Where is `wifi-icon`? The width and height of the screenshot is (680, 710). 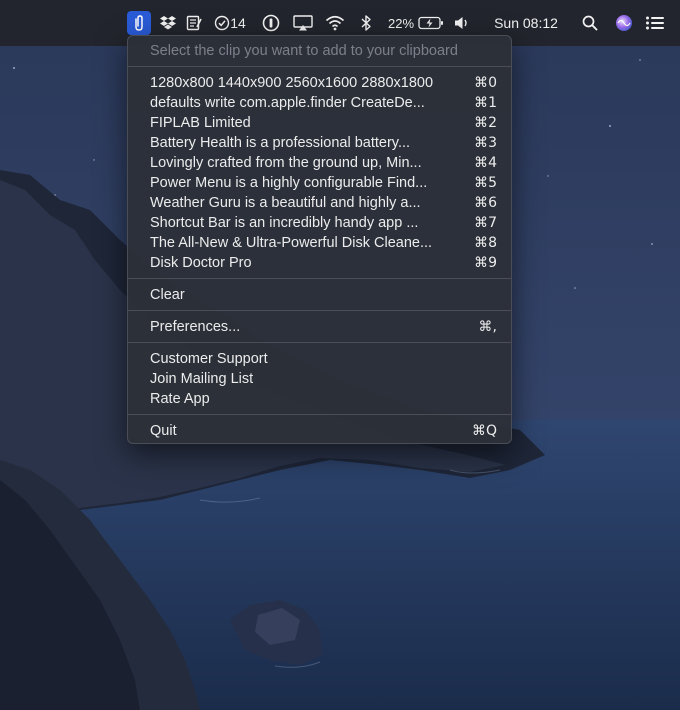 wifi-icon is located at coordinates (335, 23).